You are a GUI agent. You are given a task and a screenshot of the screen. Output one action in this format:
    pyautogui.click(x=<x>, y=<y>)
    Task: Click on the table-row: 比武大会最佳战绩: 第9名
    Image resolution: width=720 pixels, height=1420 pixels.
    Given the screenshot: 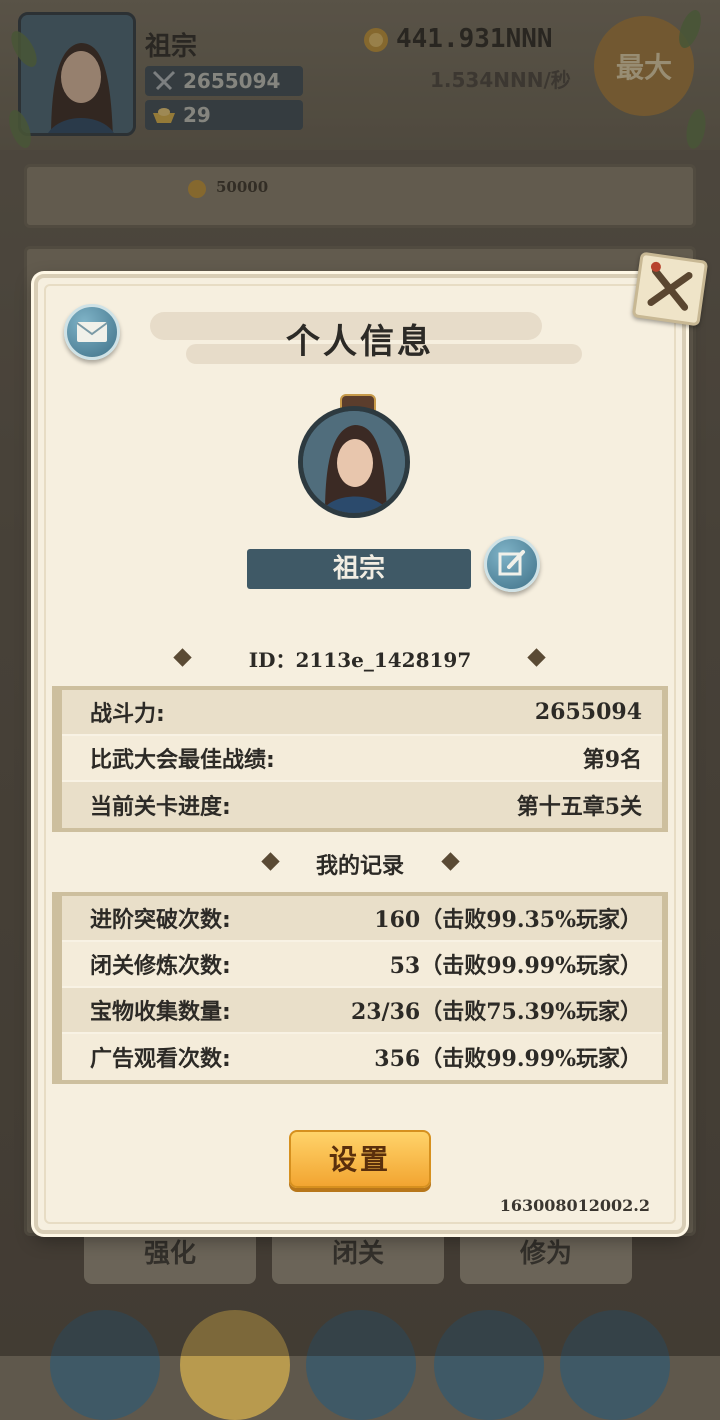 What is the action you would take?
    pyautogui.click(x=362, y=759)
    